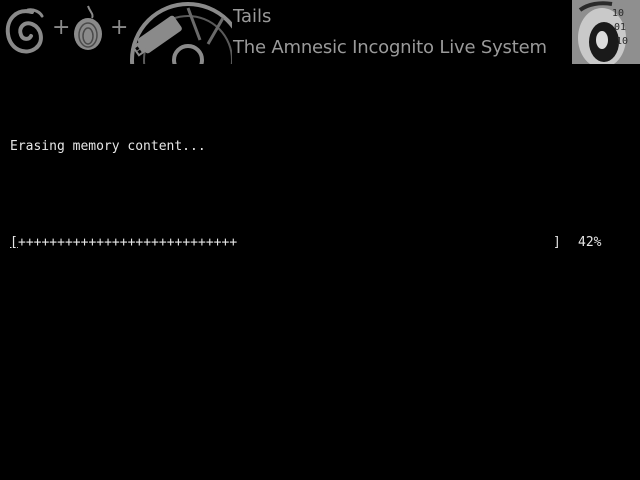  Describe the element at coordinates (61, 27) in the screenshot. I see `plus-sign-1: +` at that location.